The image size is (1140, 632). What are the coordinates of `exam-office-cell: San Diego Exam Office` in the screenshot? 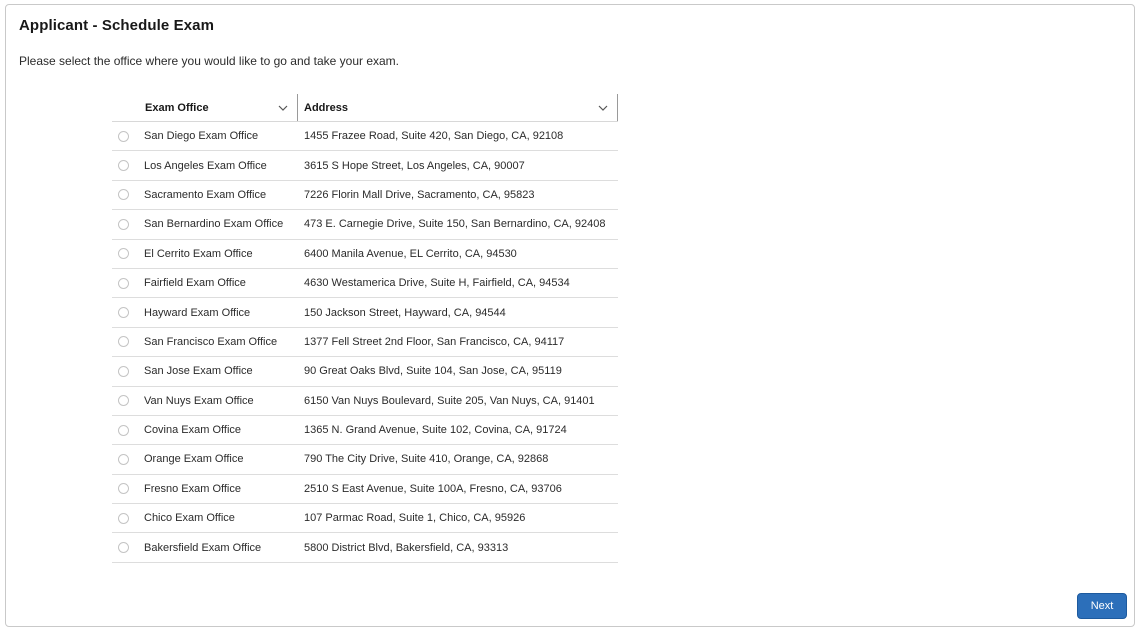 It's located at (201, 136).